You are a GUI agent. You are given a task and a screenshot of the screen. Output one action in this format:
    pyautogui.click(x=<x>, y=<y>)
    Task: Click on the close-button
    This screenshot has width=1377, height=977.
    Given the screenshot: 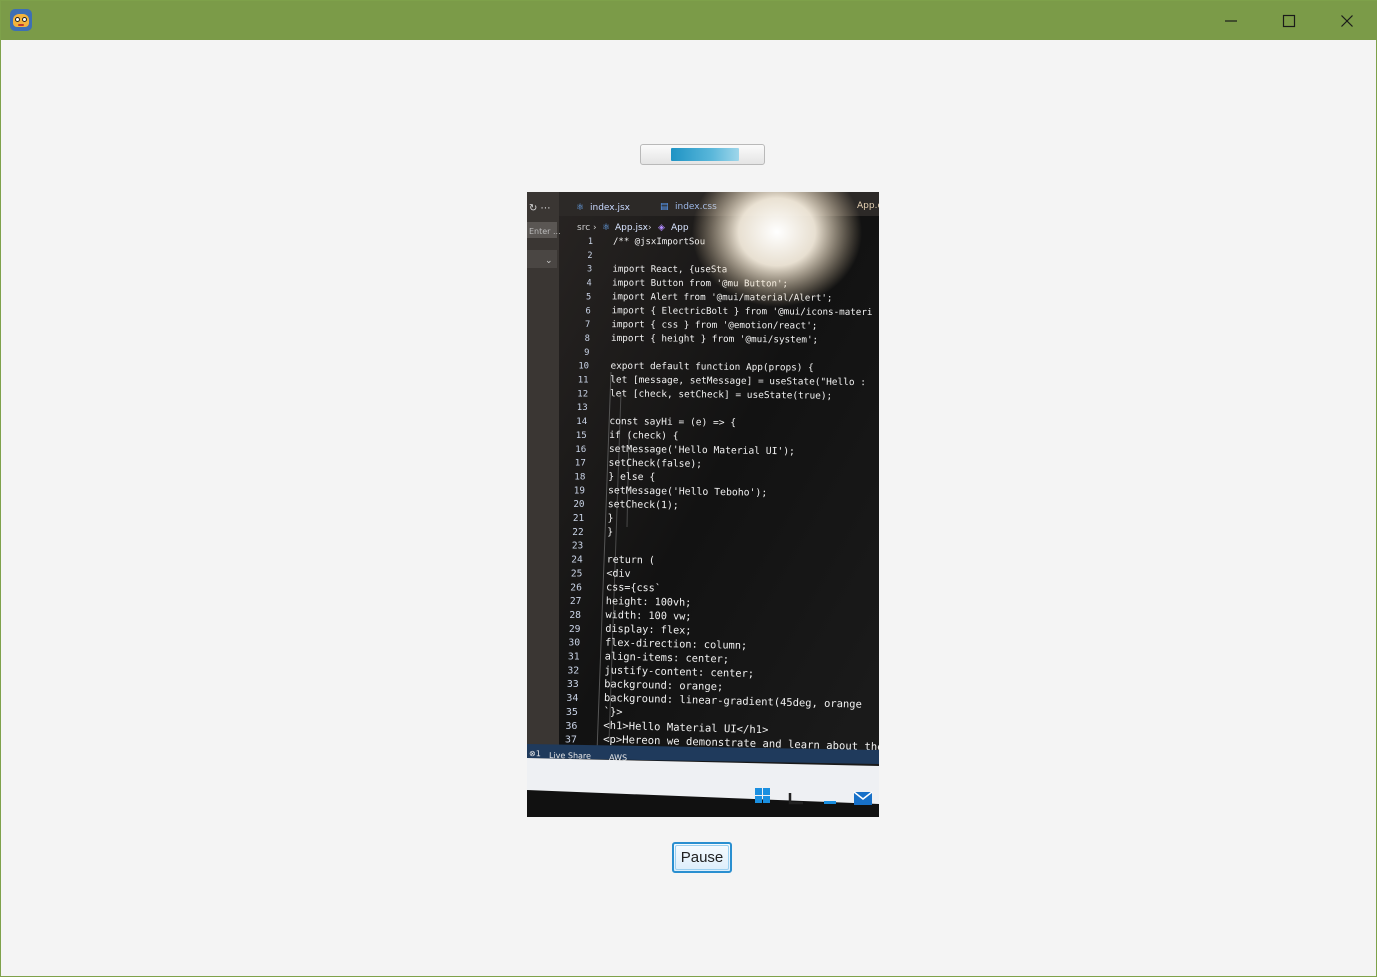 What is the action you would take?
    pyautogui.click(x=1347, y=20)
    